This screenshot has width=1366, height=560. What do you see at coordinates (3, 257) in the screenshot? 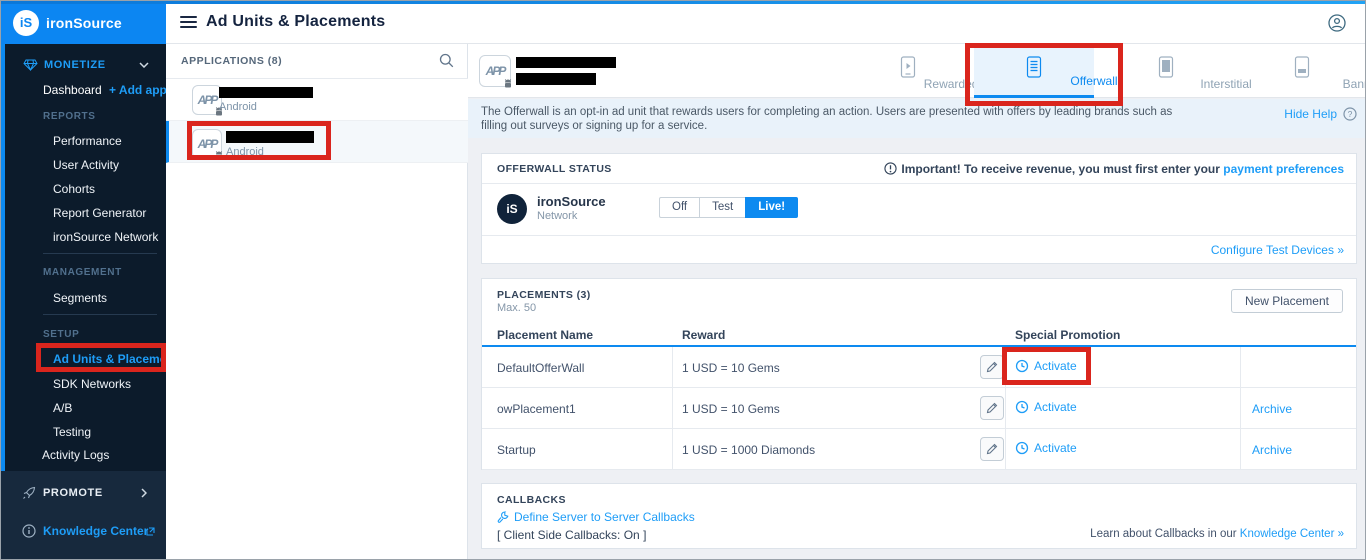
I see `monetize-active-strip` at bounding box center [3, 257].